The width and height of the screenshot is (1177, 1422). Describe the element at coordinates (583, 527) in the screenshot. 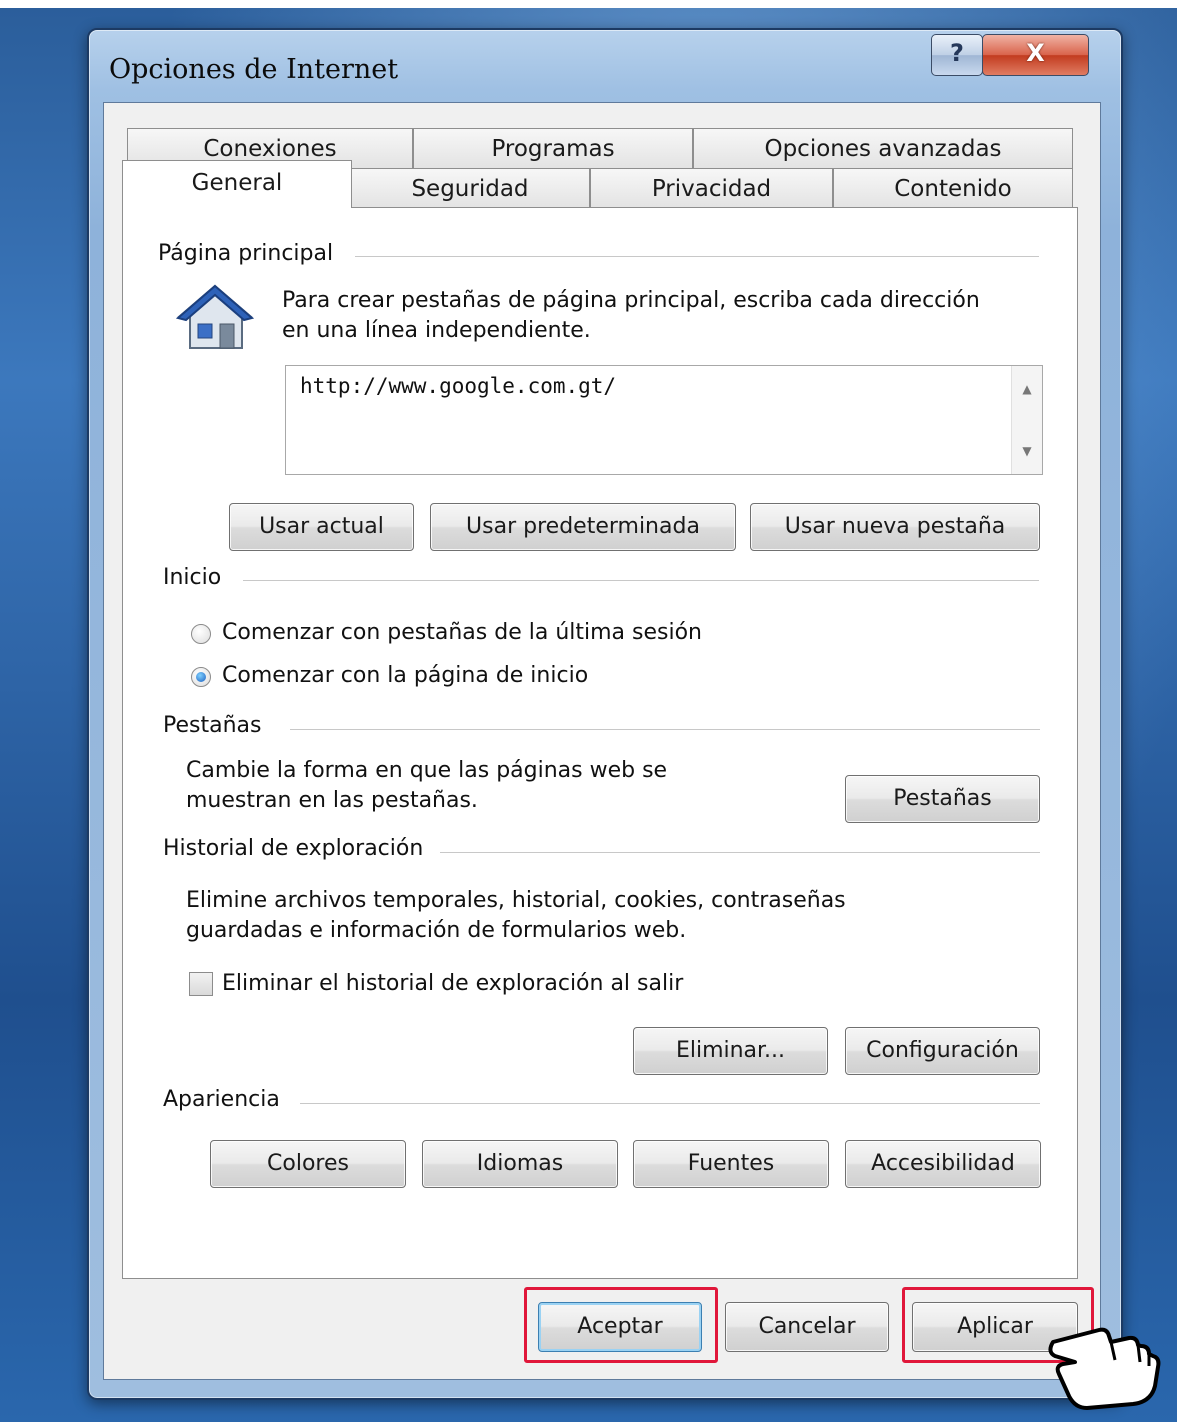

I see `use-default-button: Usar predeterminada` at that location.